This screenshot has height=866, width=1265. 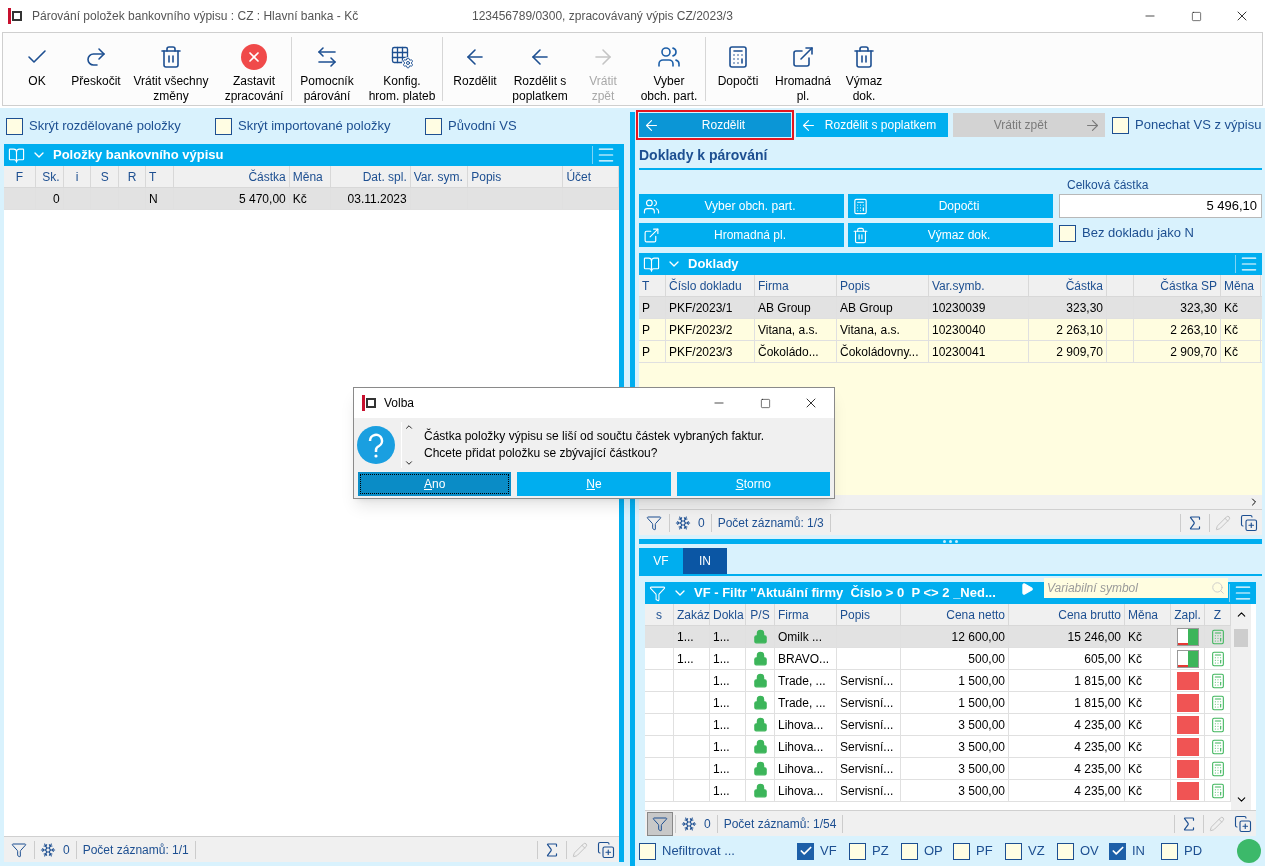 What do you see at coordinates (975, 614) in the screenshot?
I see `column-header: Cena netto` at bounding box center [975, 614].